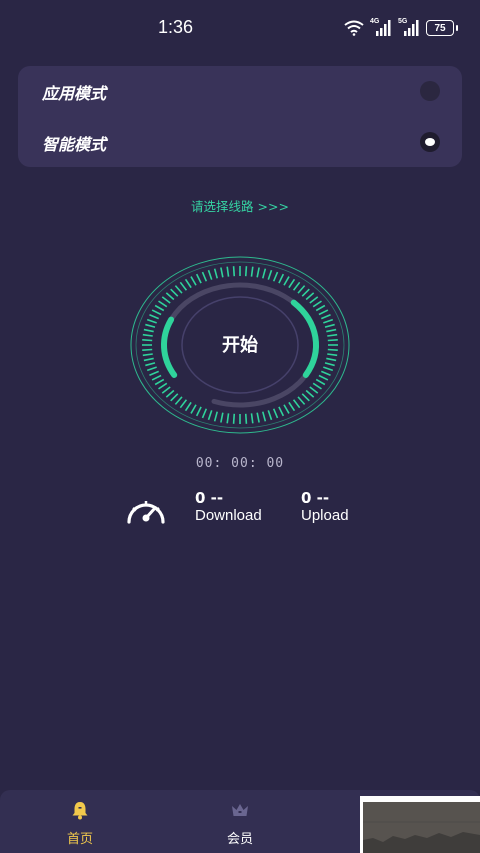  I want to click on crown-icon, so click(240, 810).